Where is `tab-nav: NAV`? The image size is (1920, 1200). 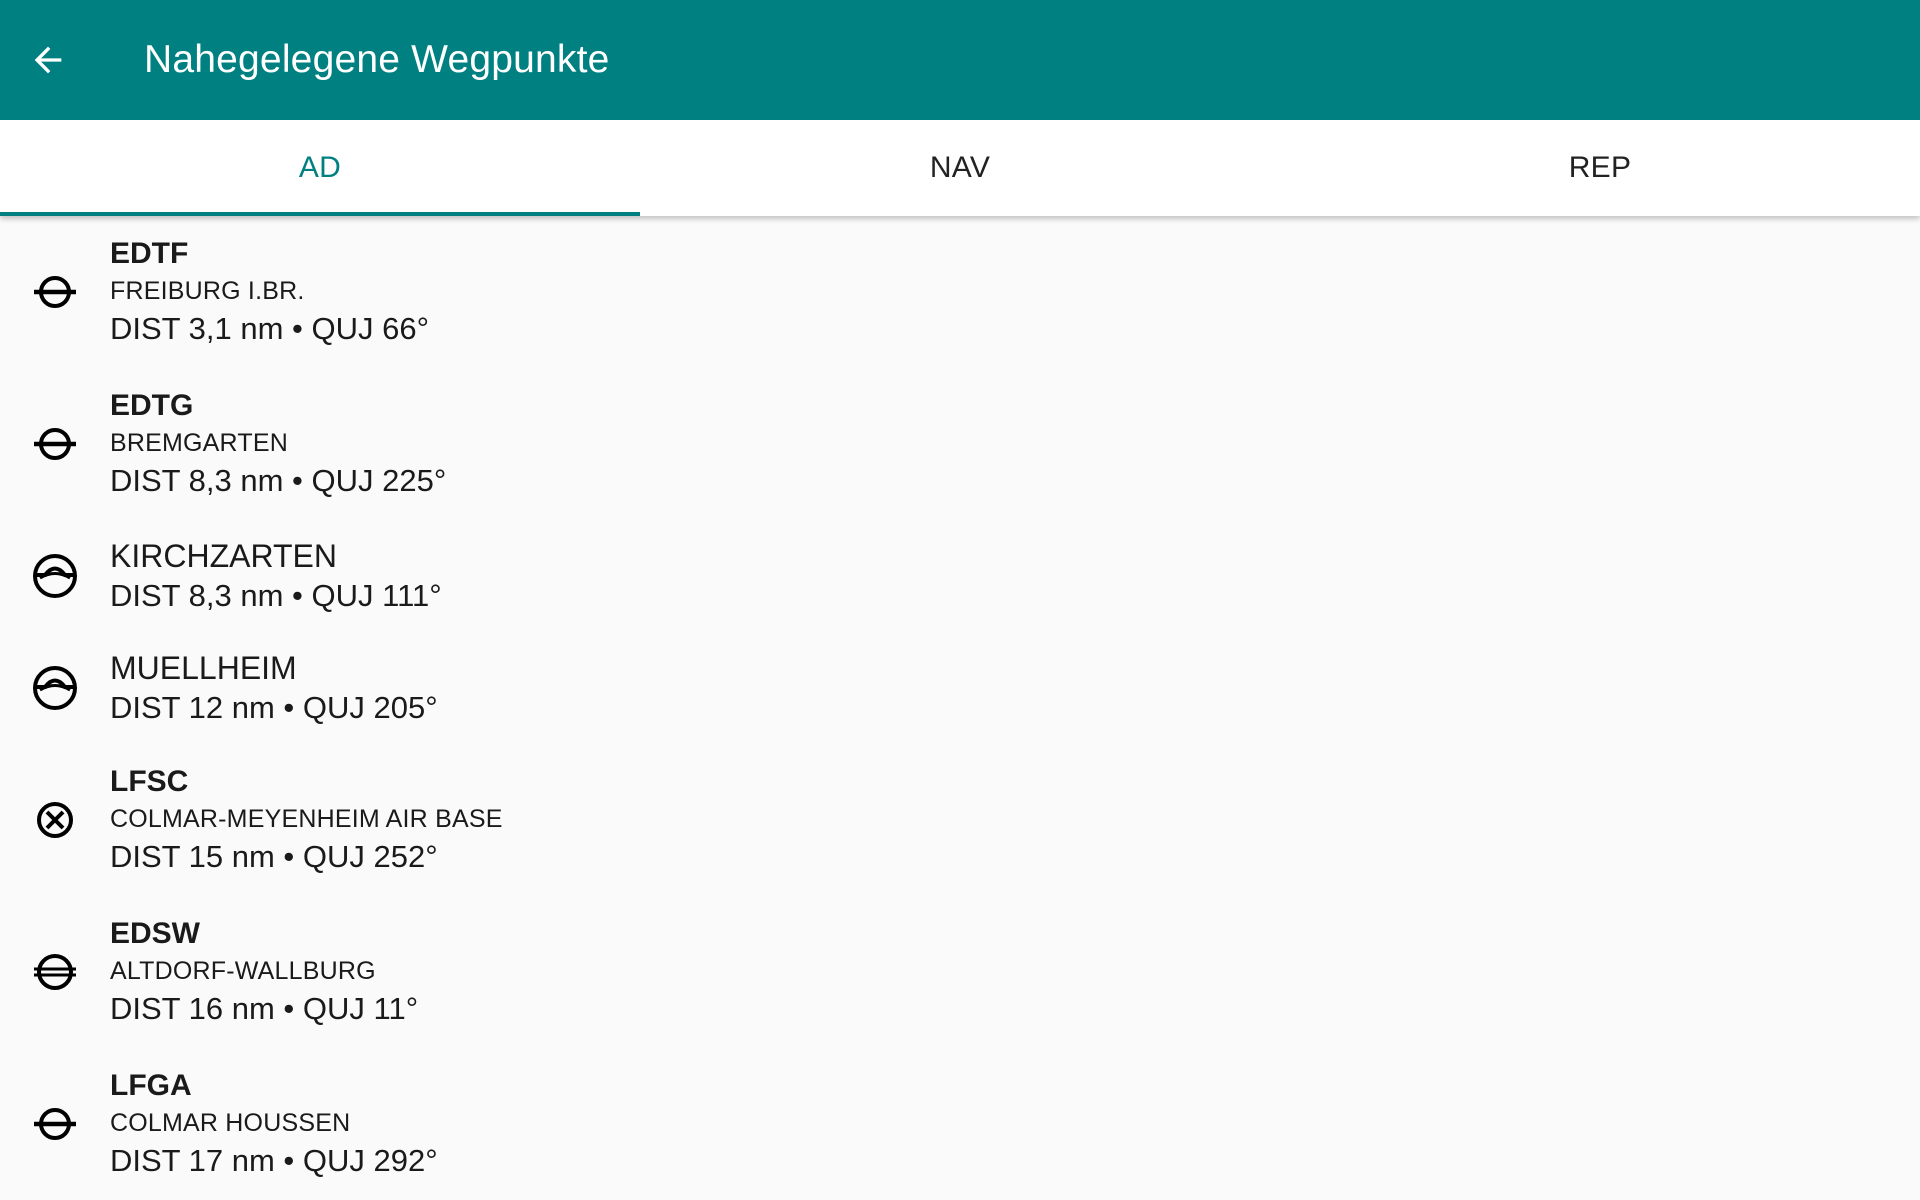 tab-nav: NAV is located at coordinates (960, 168).